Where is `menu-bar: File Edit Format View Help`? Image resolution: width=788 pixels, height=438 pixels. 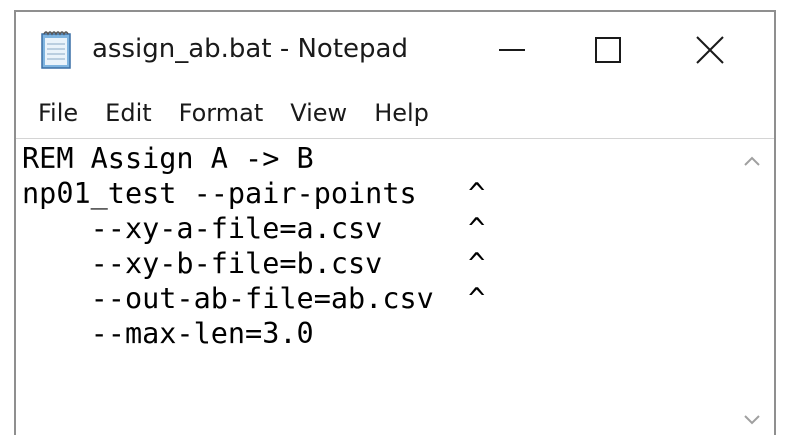 menu-bar: File Edit Format View Help is located at coordinates (395, 113).